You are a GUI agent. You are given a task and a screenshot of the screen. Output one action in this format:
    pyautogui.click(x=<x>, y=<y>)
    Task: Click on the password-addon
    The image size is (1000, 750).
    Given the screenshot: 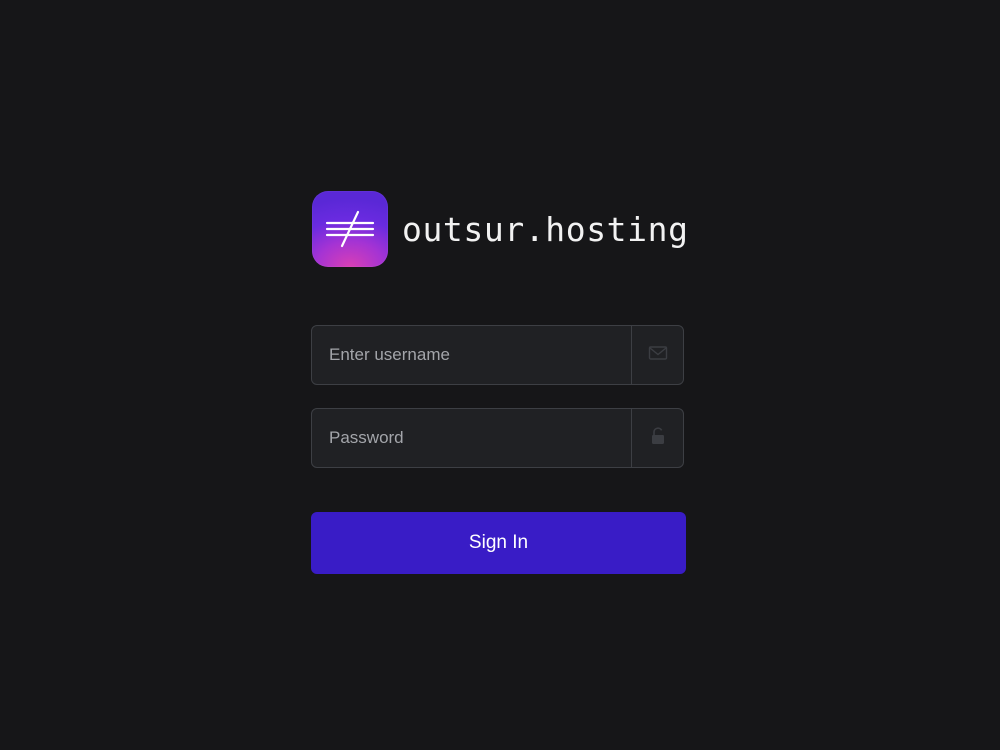 What is the action you would take?
    pyautogui.click(x=657, y=438)
    